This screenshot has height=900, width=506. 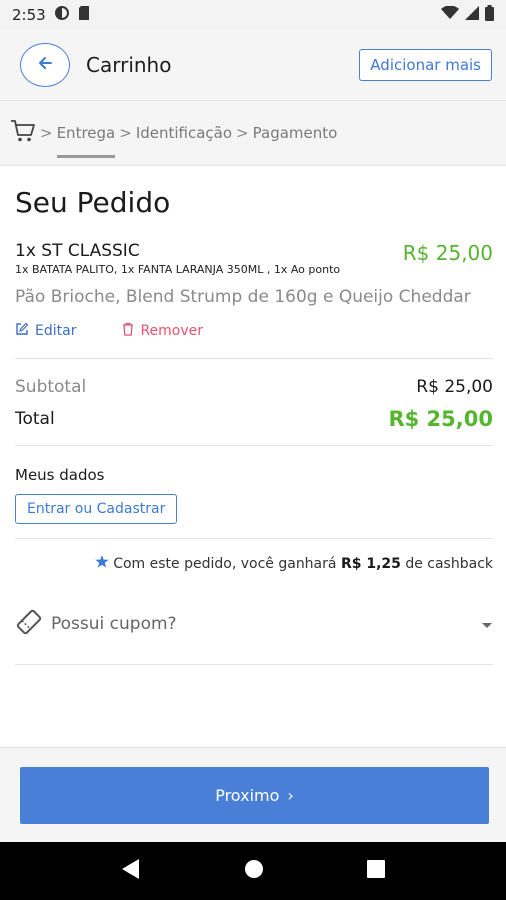 What do you see at coordinates (450, 14) in the screenshot?
I see `wifi-icon` at bounding box center [450, 14].